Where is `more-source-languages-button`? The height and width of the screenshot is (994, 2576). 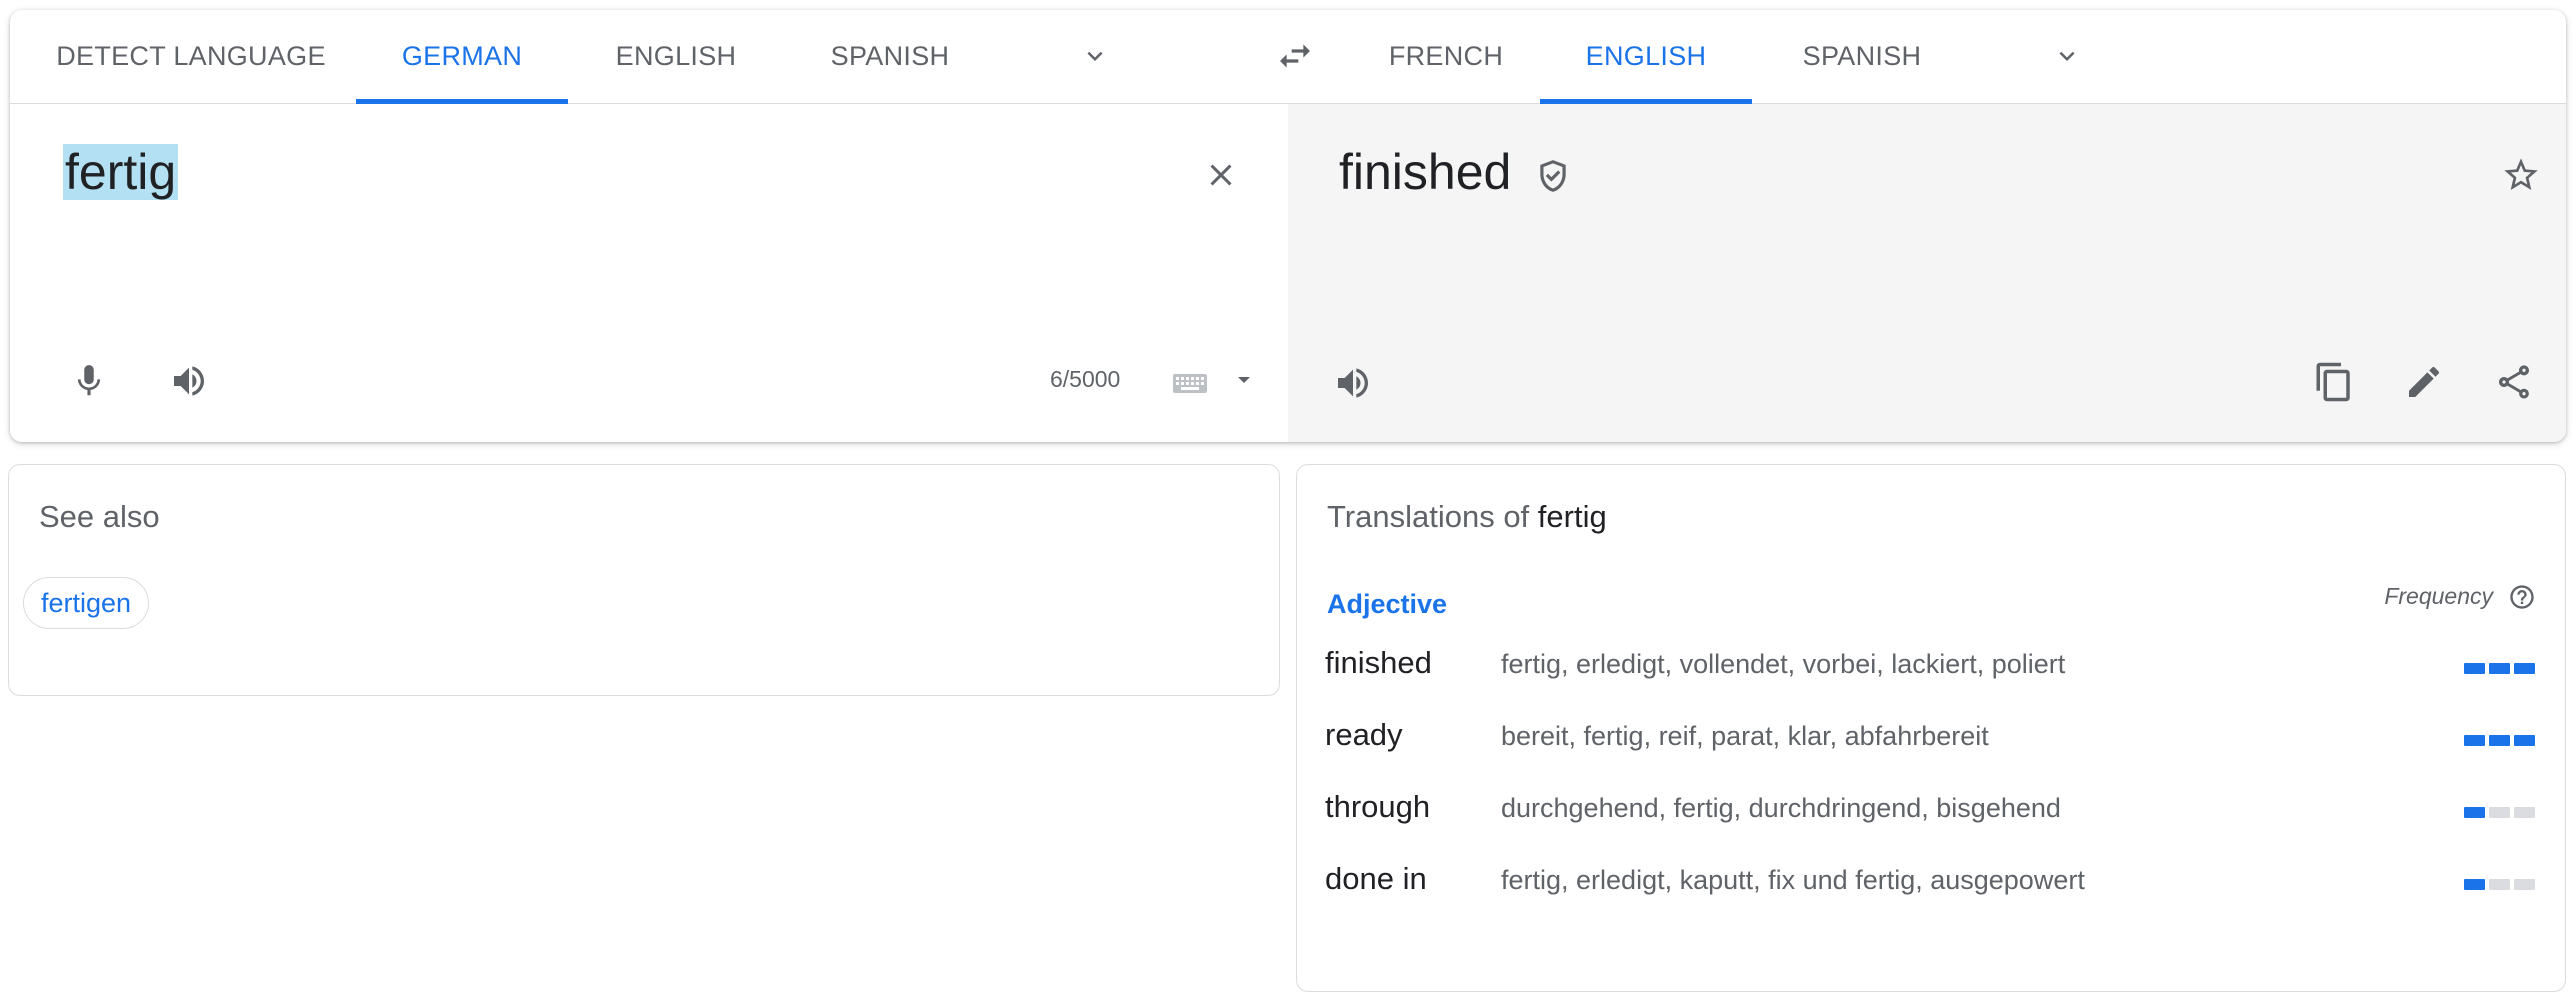
more-source-languages-button is located at coordinates (1095, 56).